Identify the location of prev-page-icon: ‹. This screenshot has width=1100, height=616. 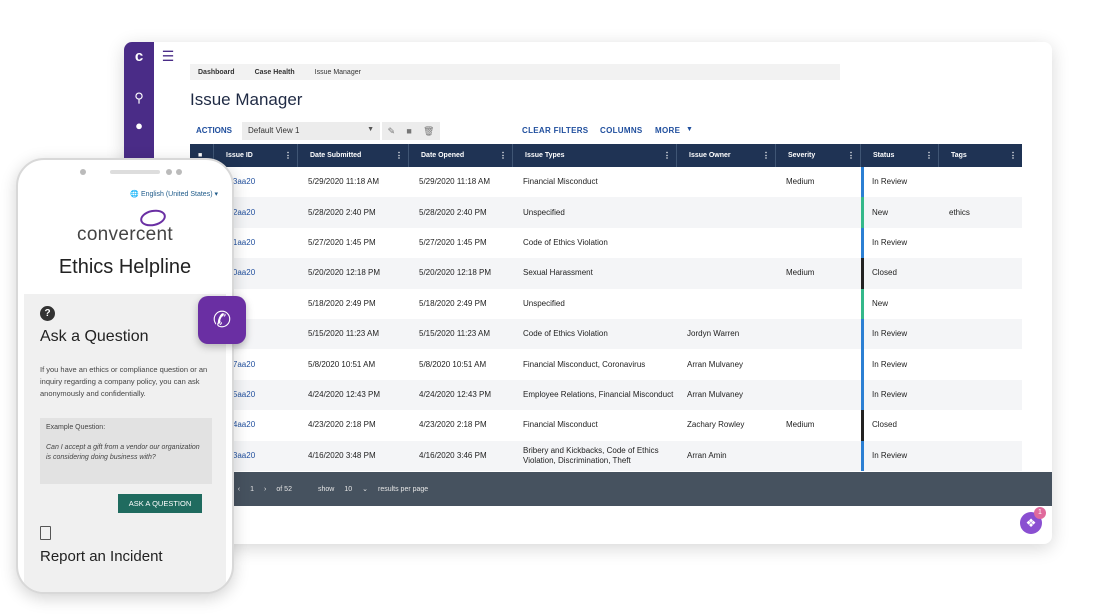
(239, 489).